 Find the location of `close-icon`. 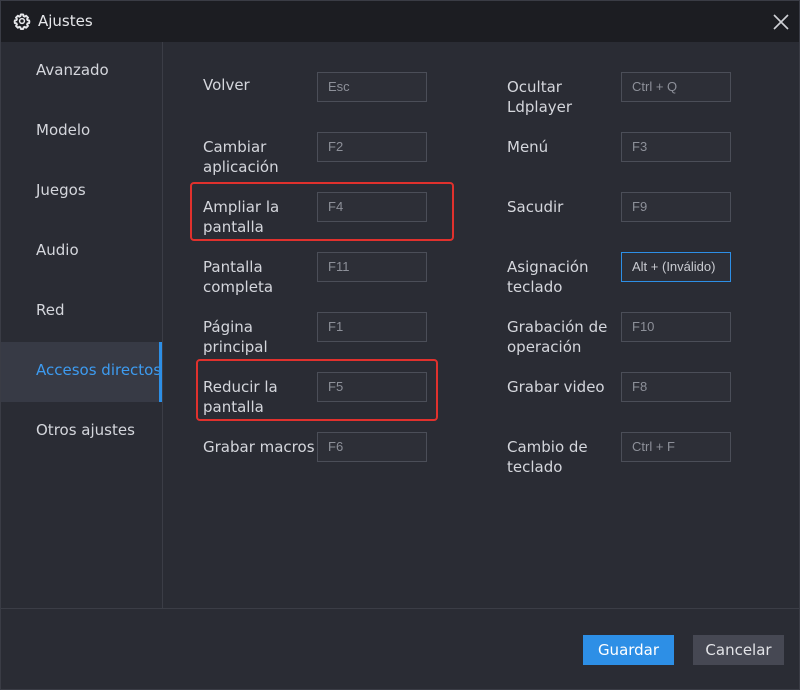

close-icon is located at coordinates (781, 22).